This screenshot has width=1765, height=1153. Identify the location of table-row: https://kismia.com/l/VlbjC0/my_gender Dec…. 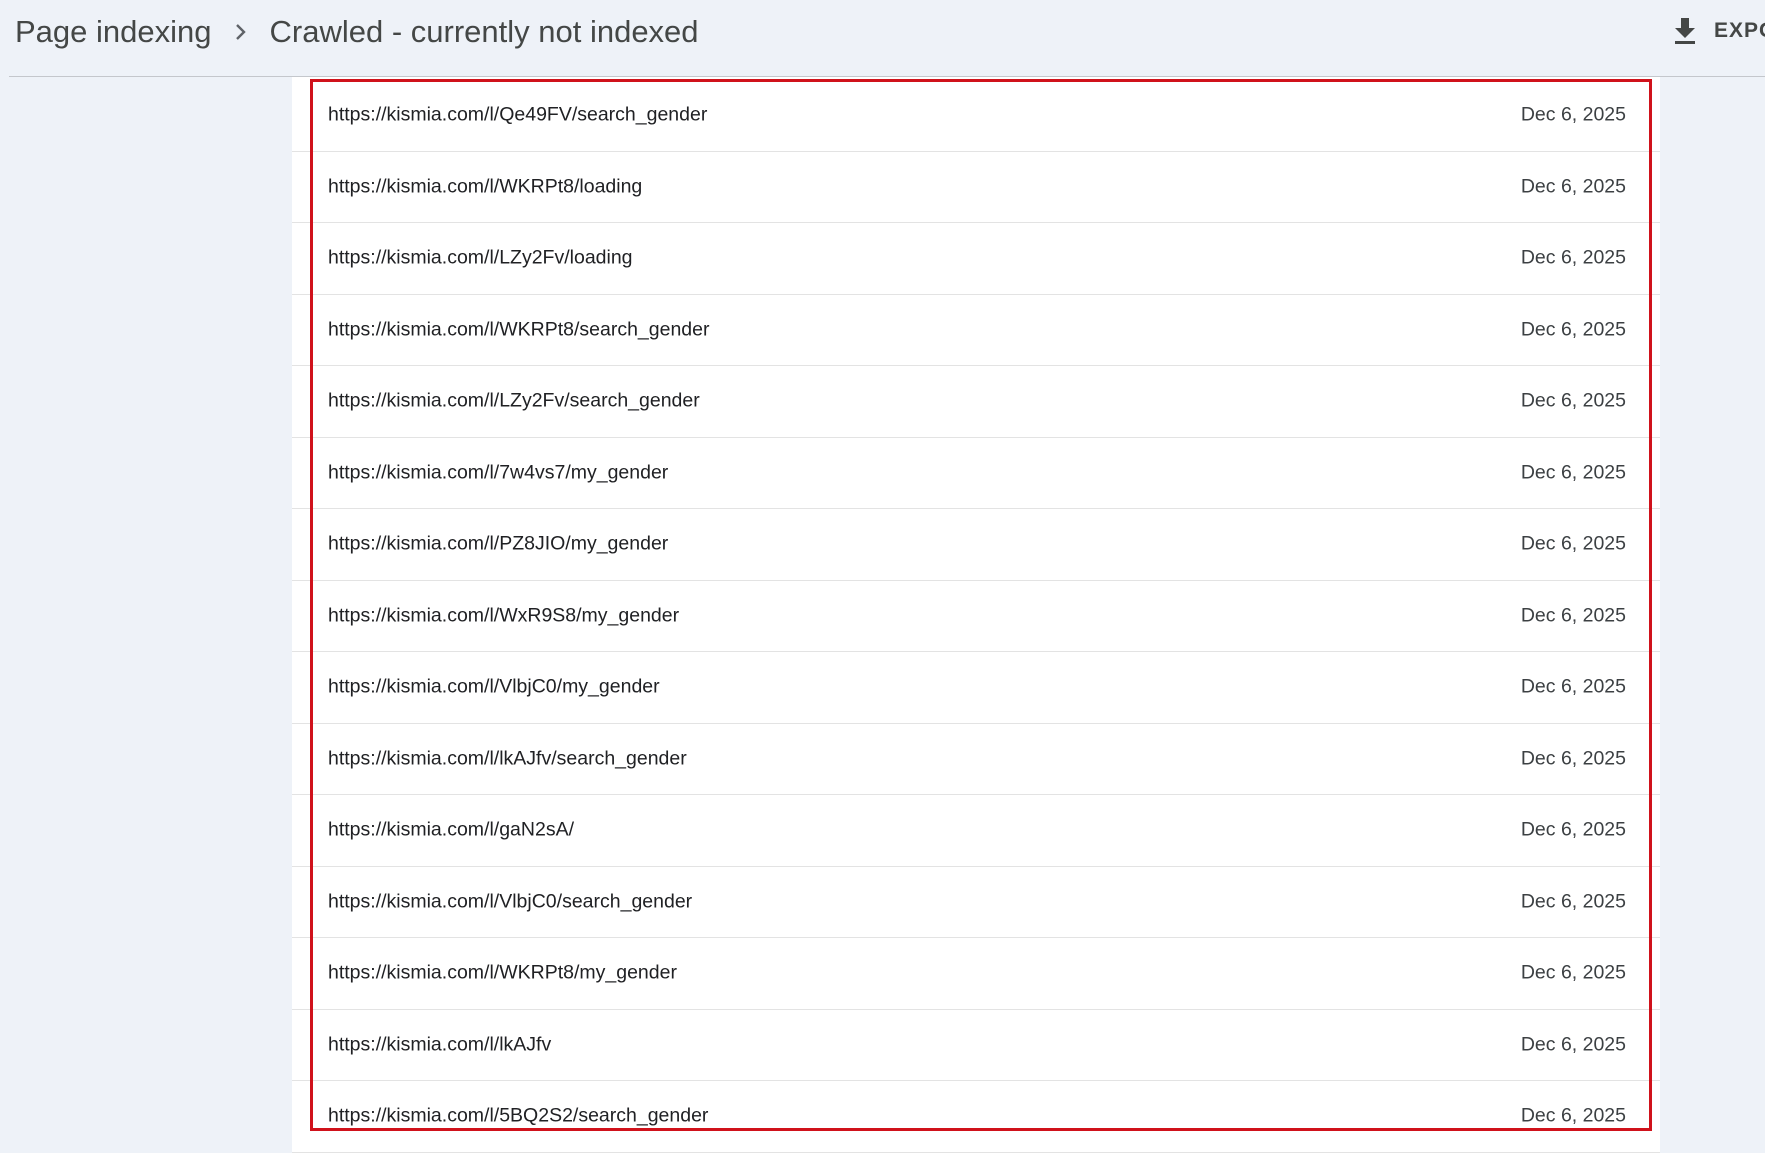
(976, 688).